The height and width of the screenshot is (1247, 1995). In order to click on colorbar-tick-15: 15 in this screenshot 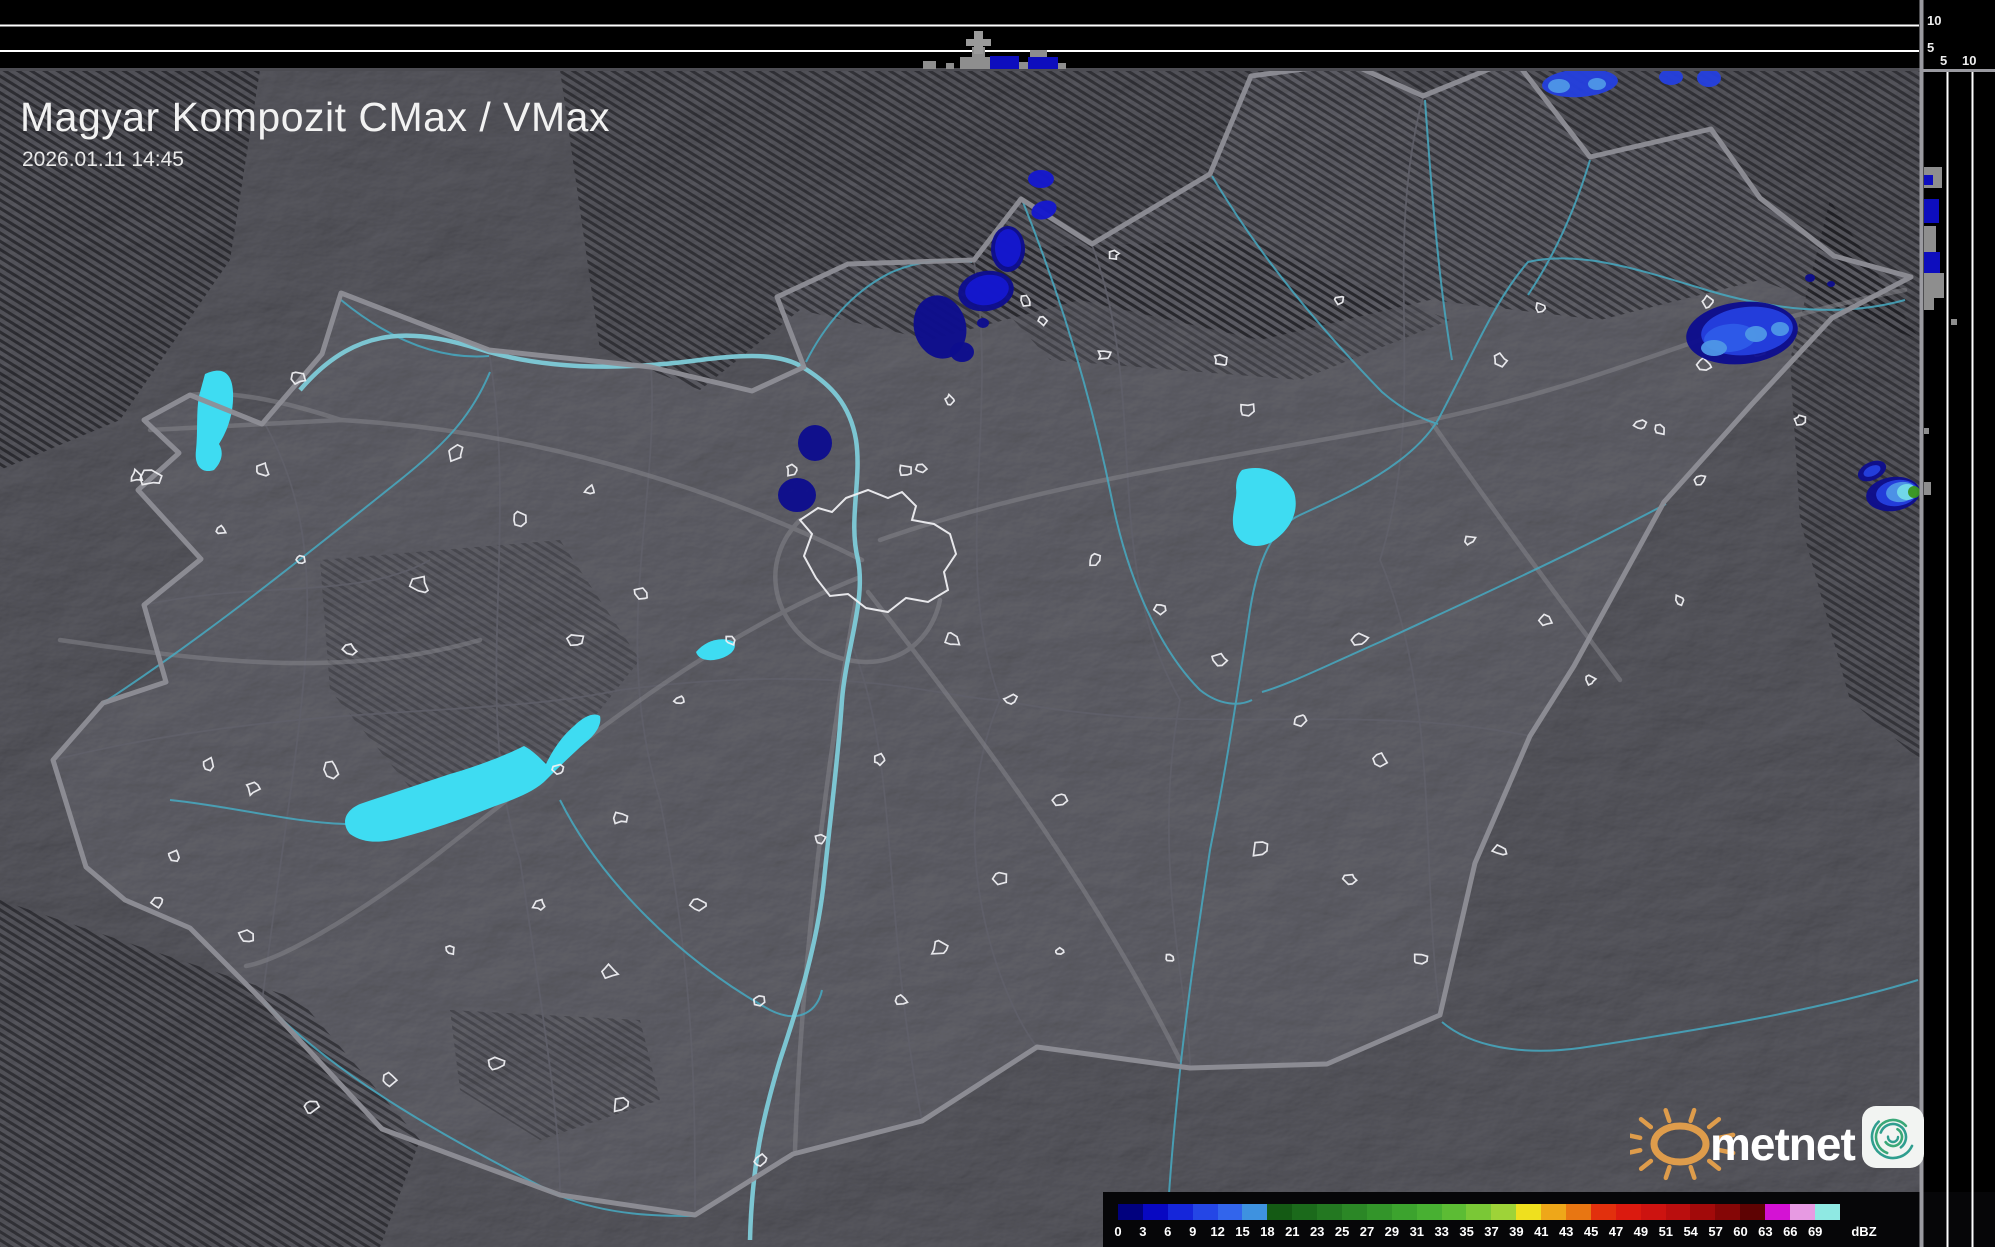, I will do `click(1242, 1231)`.